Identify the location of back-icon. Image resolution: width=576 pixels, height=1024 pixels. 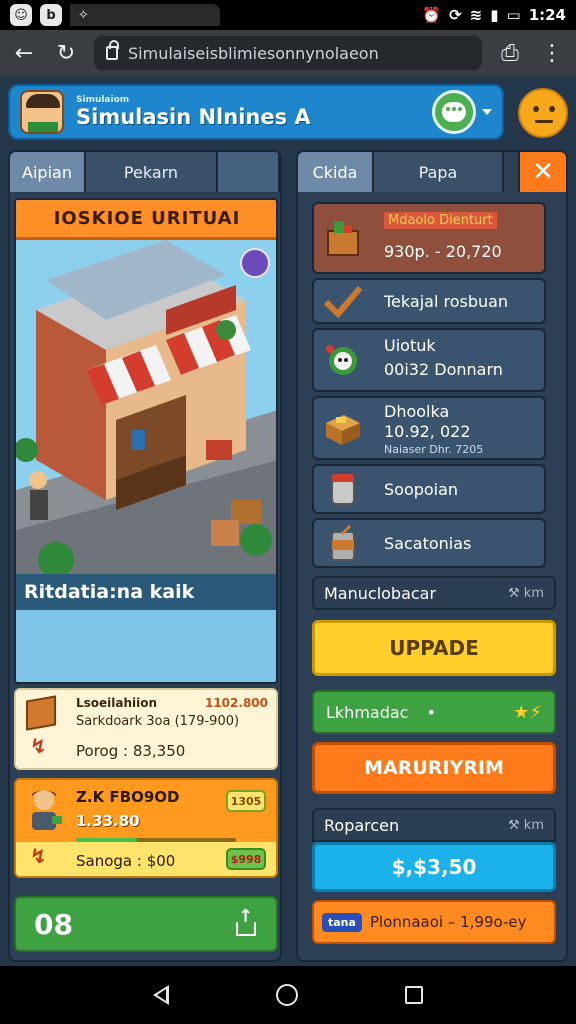
(161, 995).